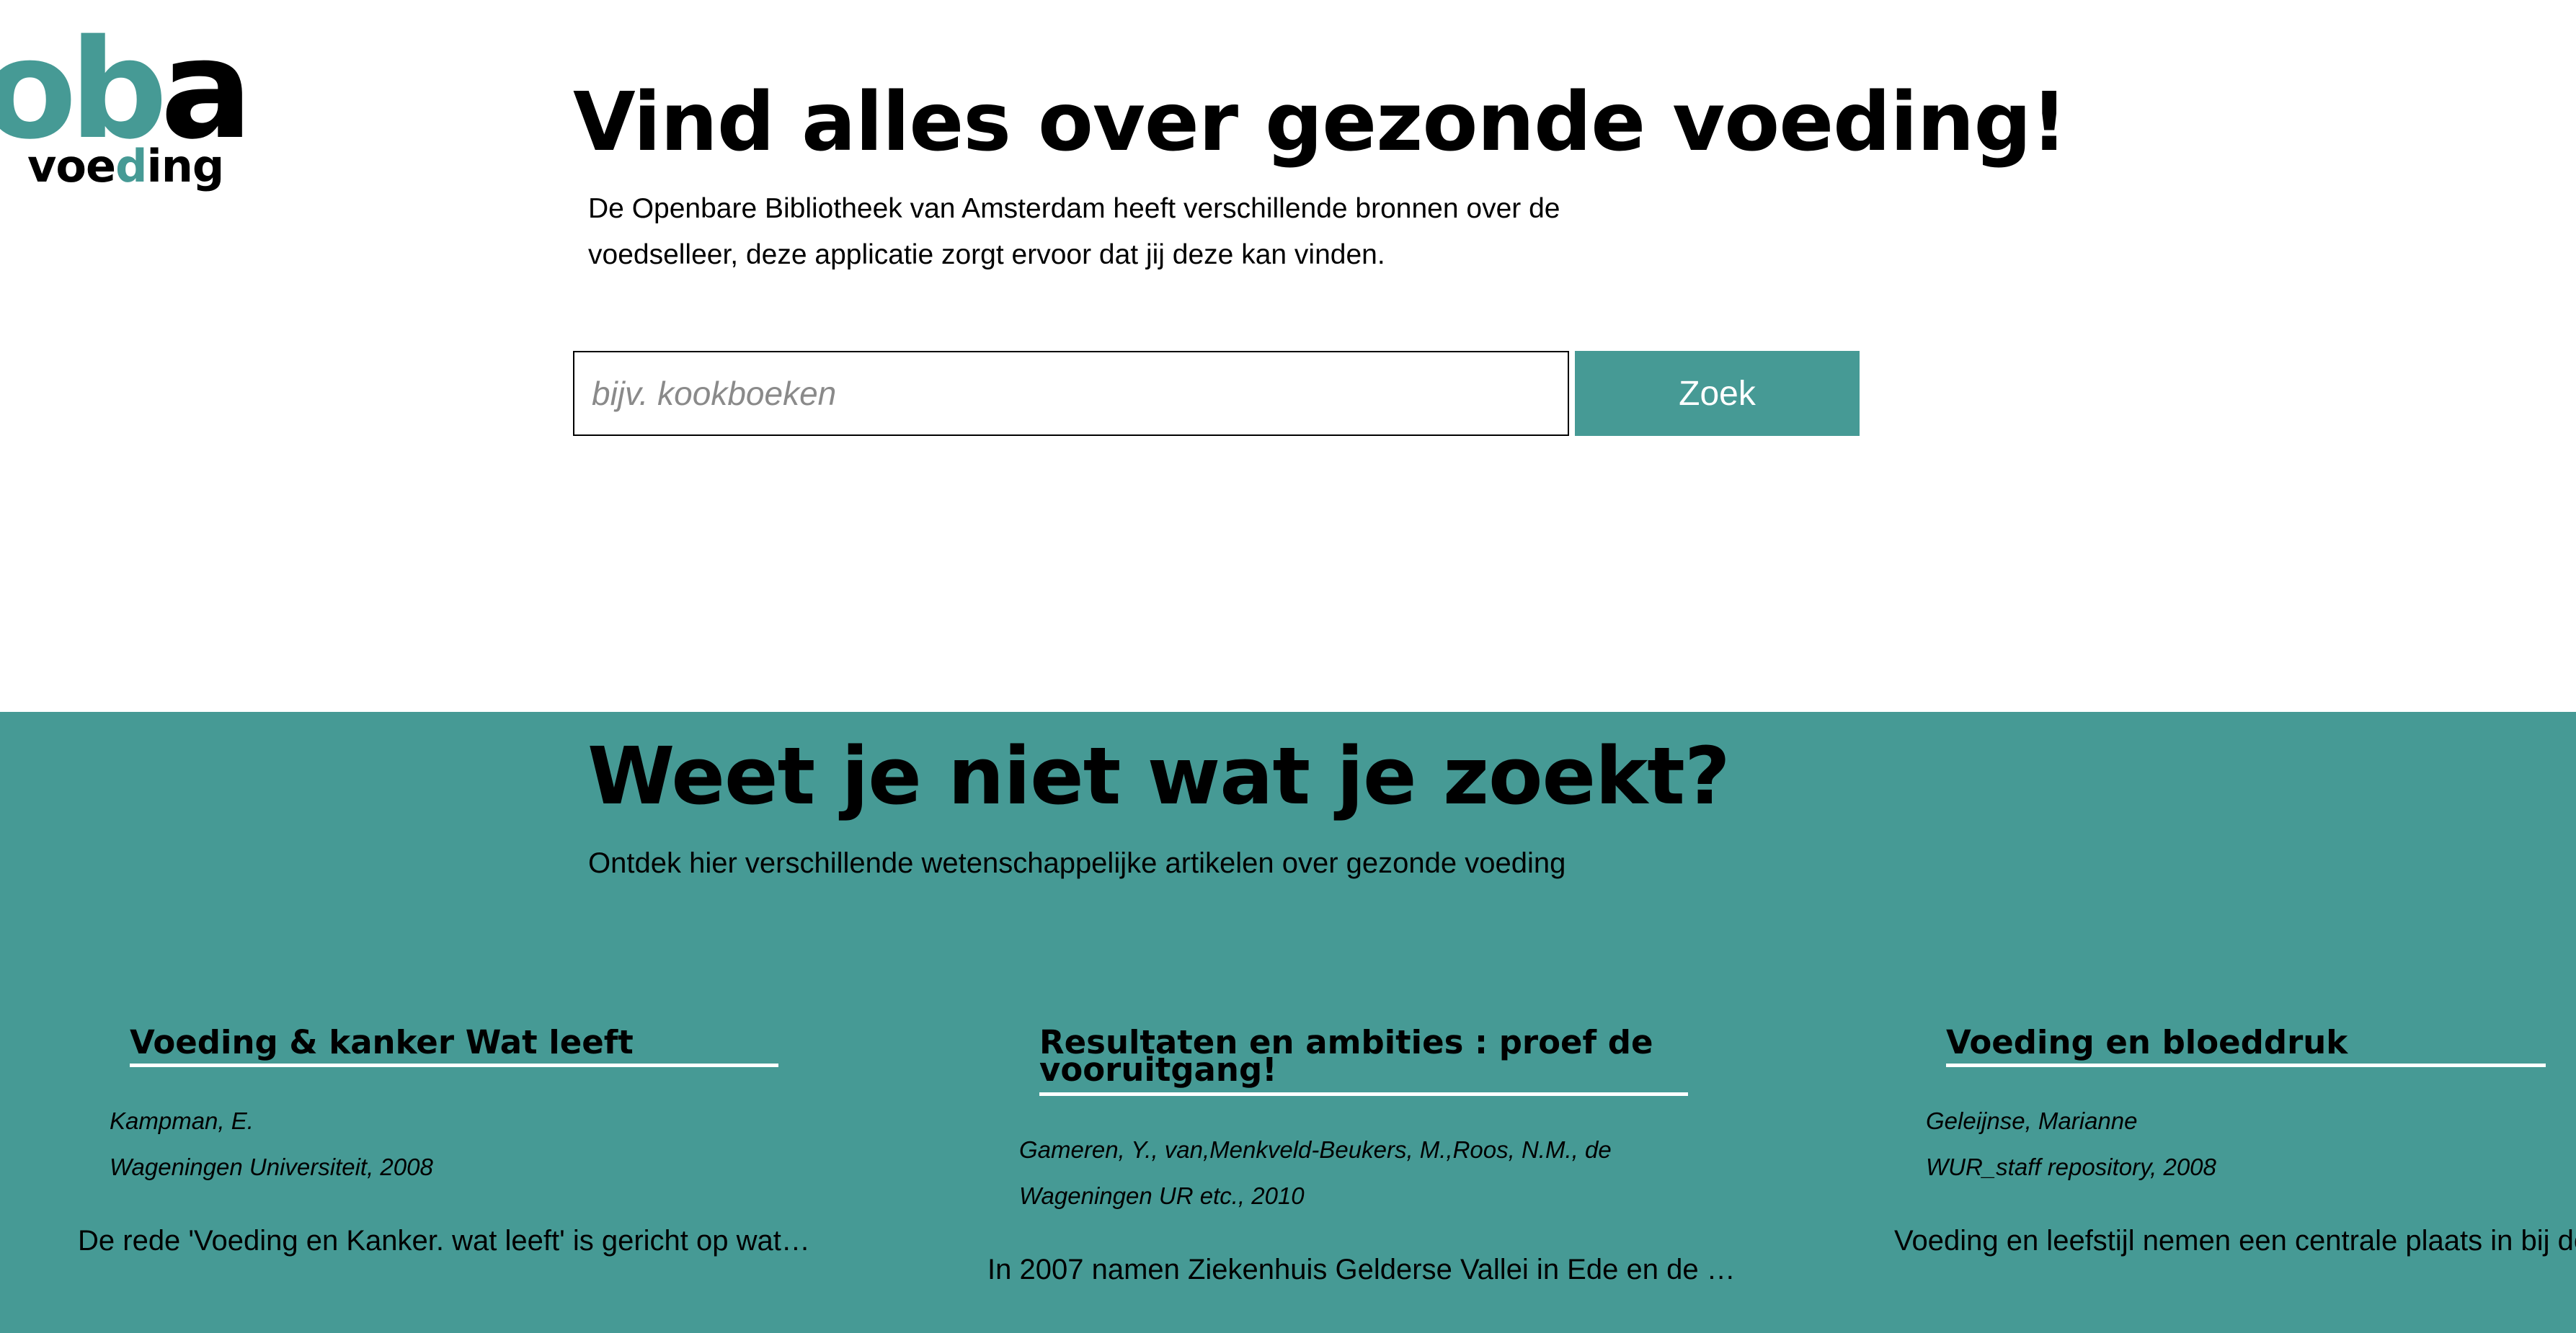 Image resolution: width=2576 pixels, height=1333 pixels. I want to click on logo-subtitle: voeding, so click(125, 166).